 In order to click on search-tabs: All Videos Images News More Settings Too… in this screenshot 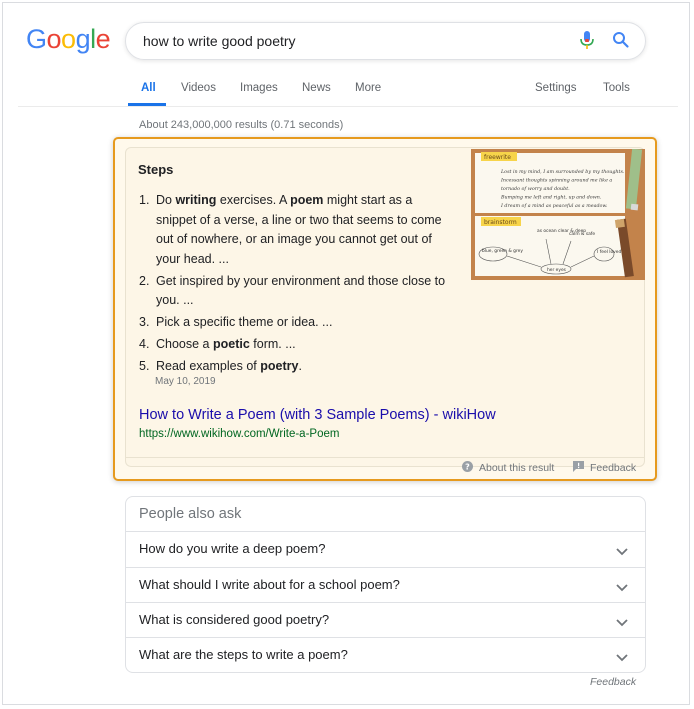, I will do `click(347, 93)`.